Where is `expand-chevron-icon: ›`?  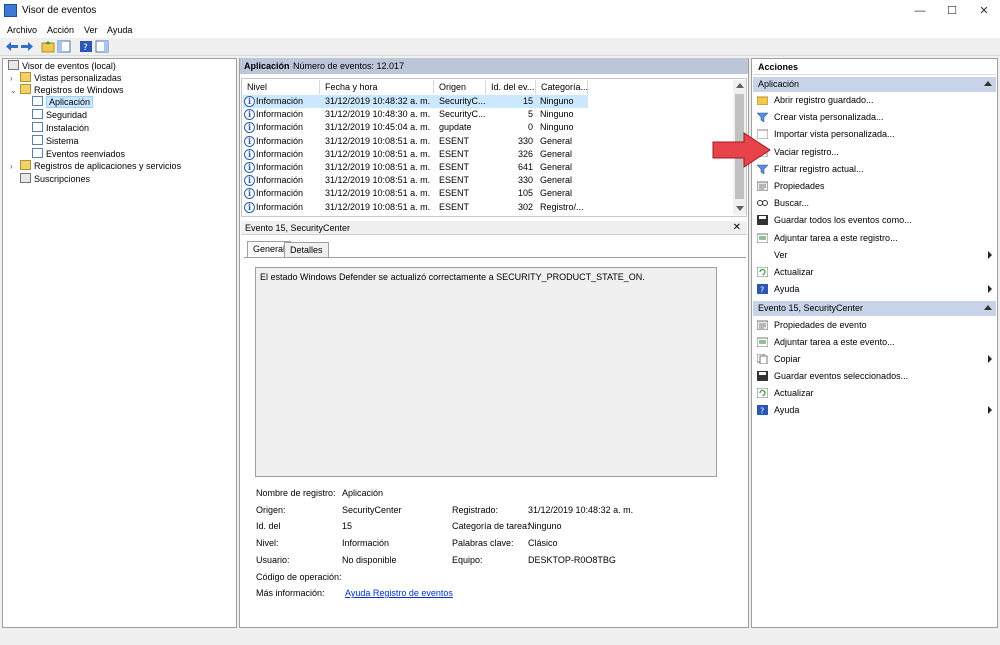
expand-chevron-icon: › is located at coordinates (11, 166).